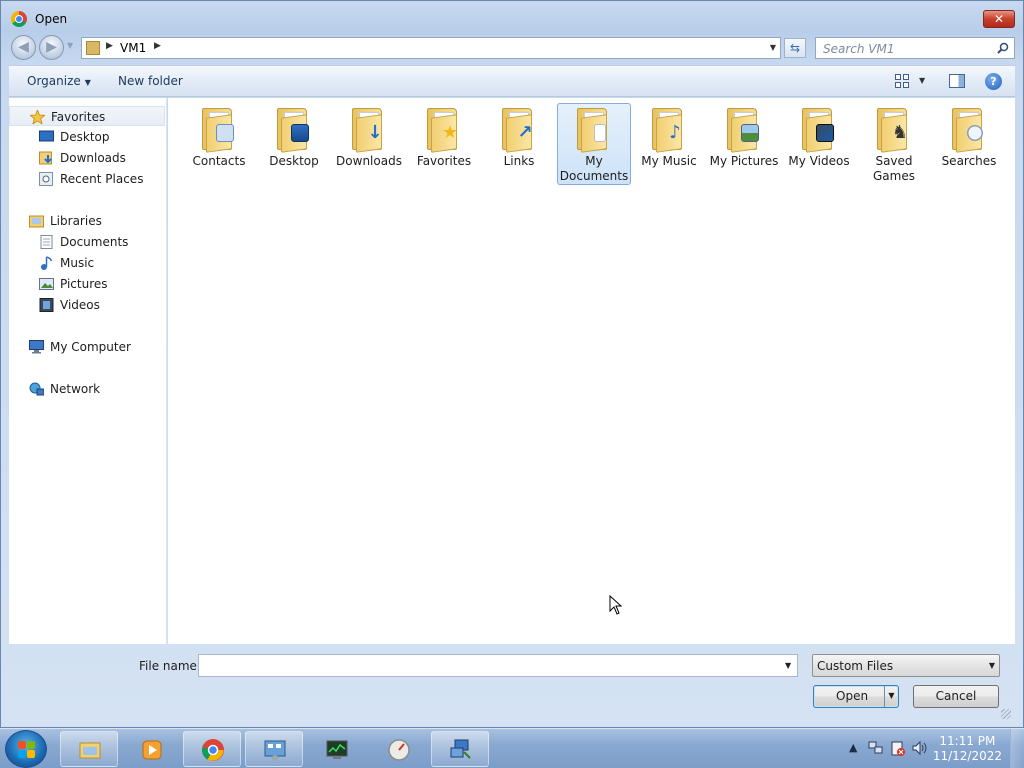 This screenshot has height=768, width=1024. I want to click on organize-button: Organize ▼, so click(59, 81).